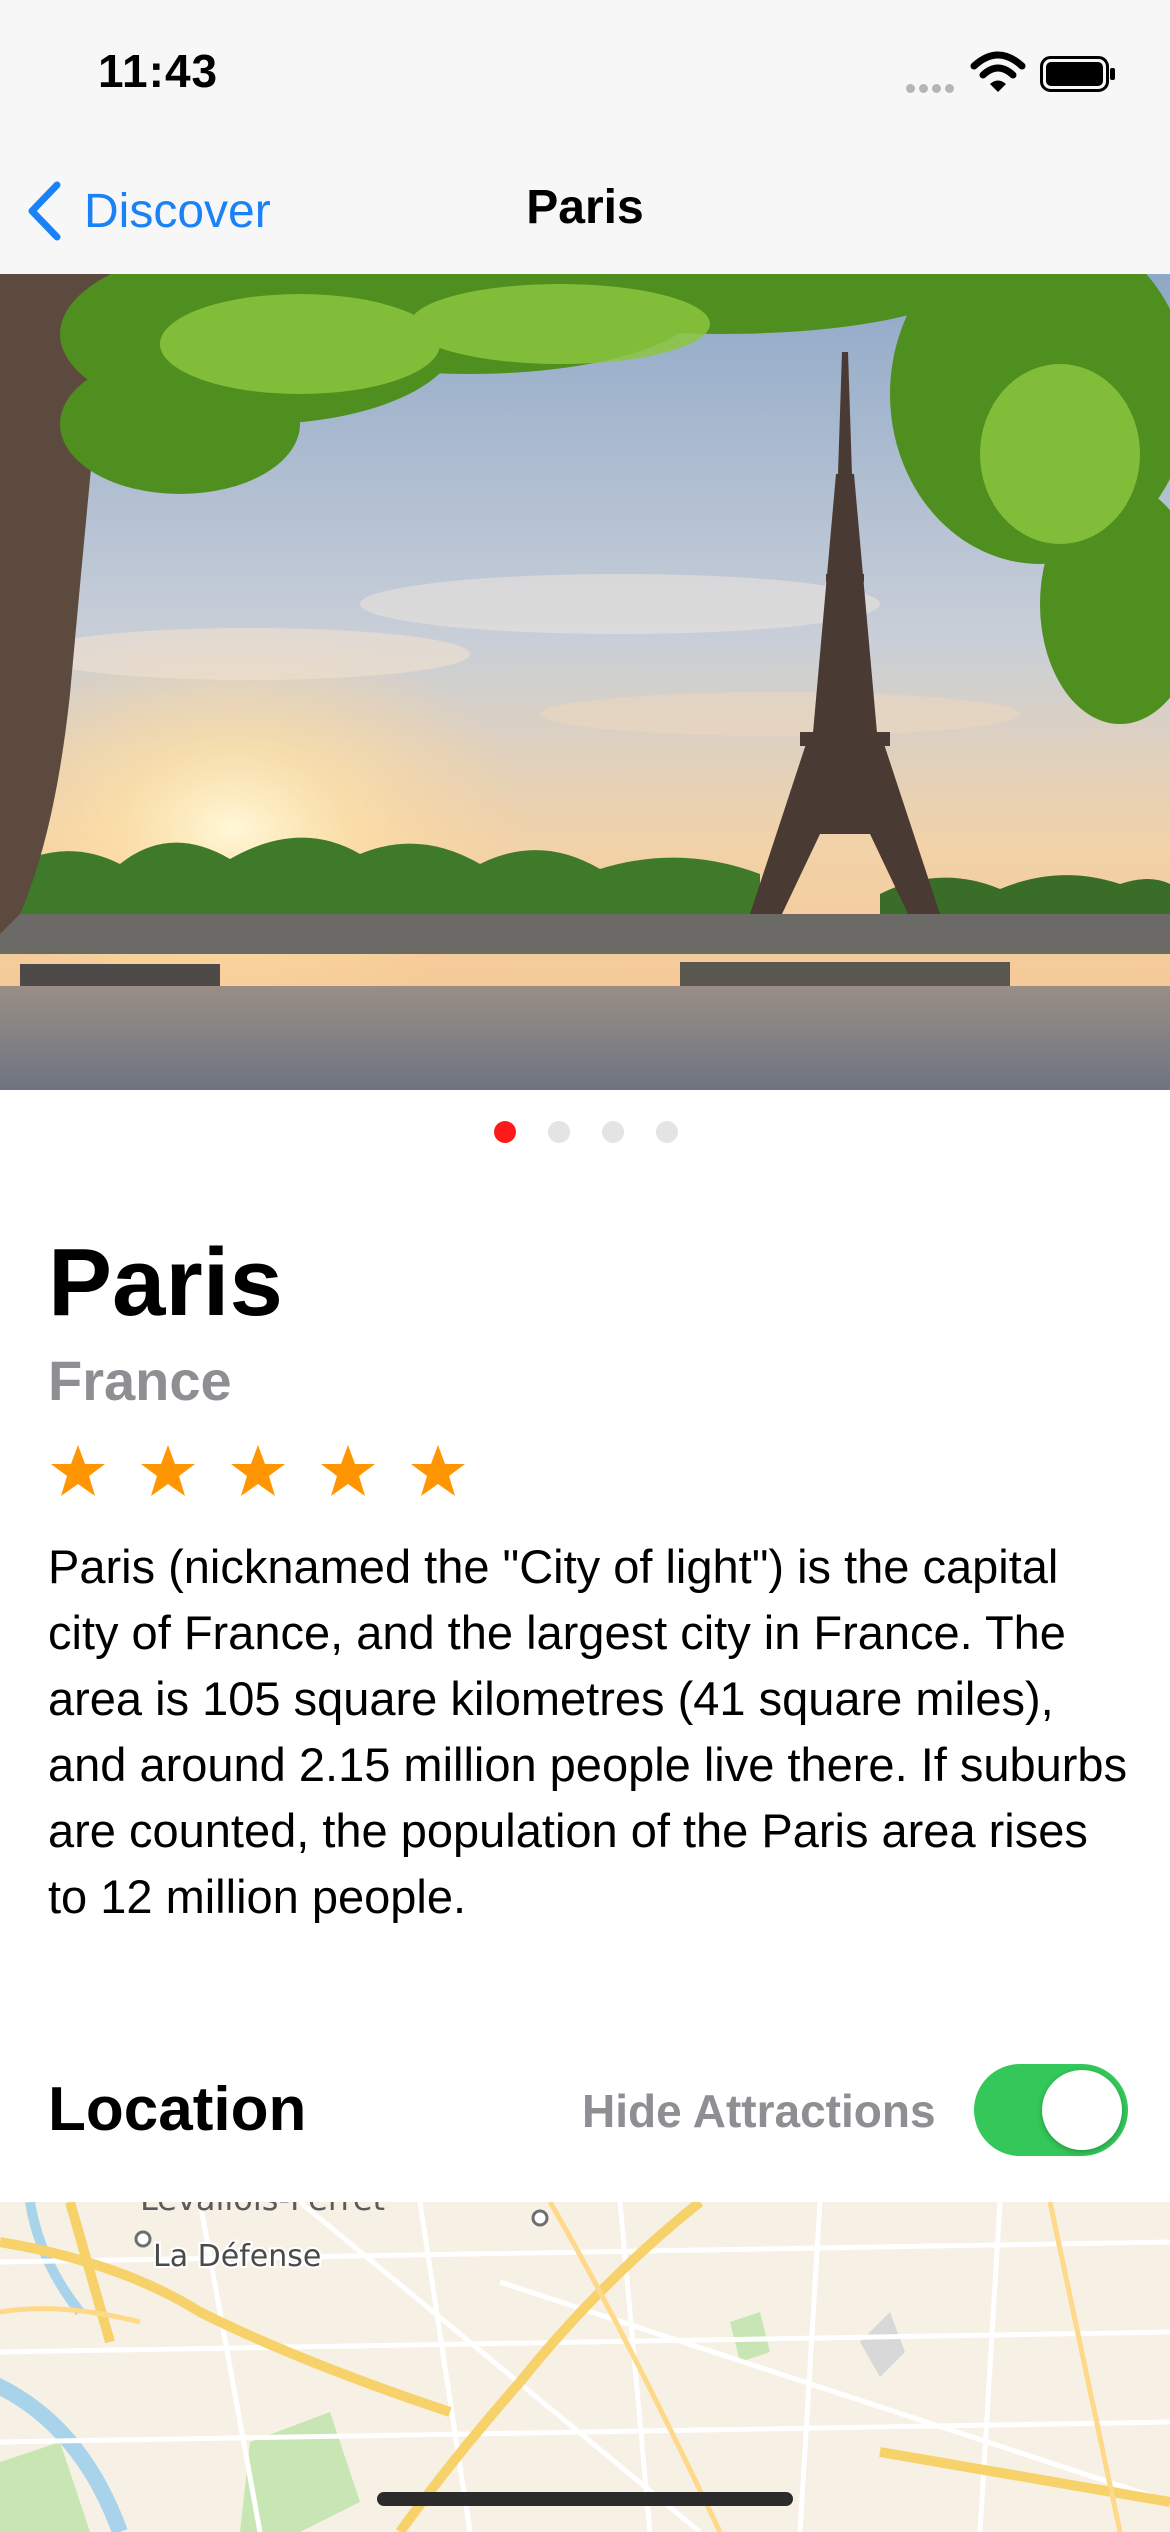 The image size is (1170, 2532). Describe the element at coordinates (237, 2256) in the screenshot. I see `map-label-la-defense: La Défense` at that location.